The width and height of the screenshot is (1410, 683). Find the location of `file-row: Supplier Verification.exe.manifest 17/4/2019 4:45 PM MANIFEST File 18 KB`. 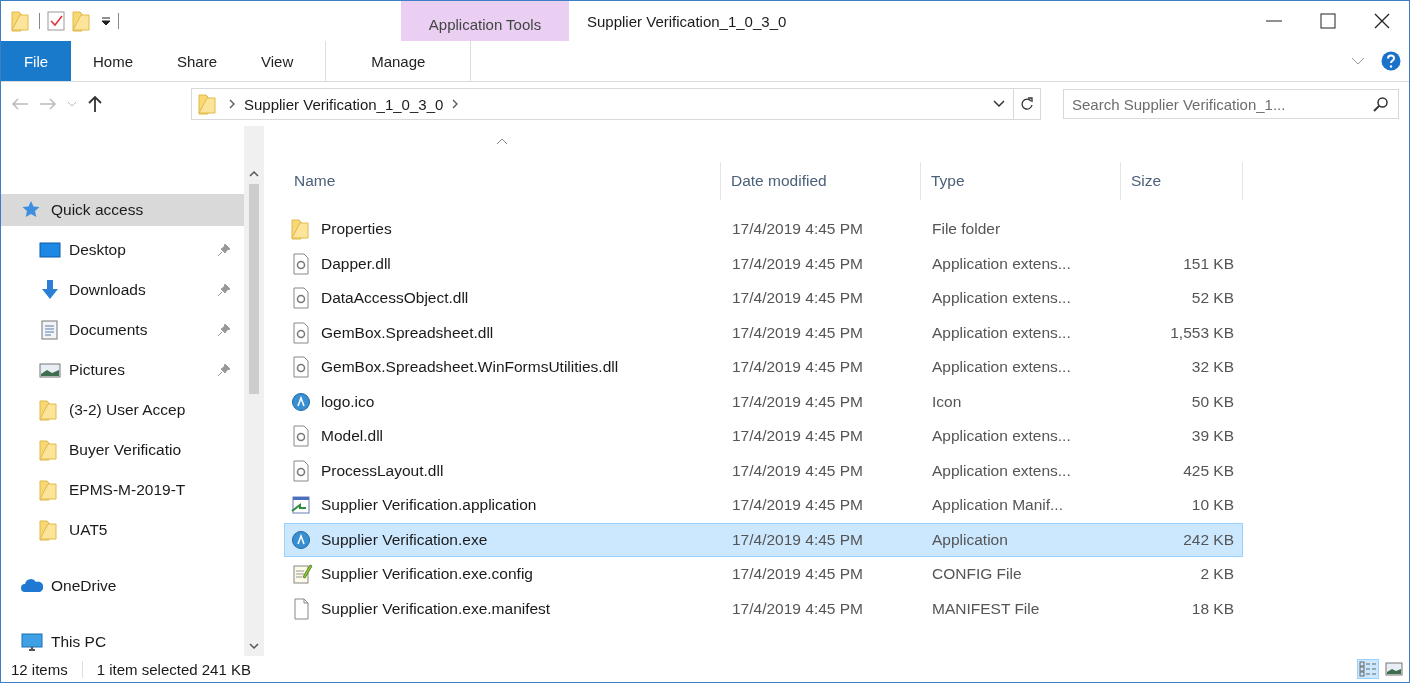

file-row: Supplier Verification.exe.manifest 17/4/2019 4:45 PM MANIFEST File 18 KB is located at coordinates (763, 608).